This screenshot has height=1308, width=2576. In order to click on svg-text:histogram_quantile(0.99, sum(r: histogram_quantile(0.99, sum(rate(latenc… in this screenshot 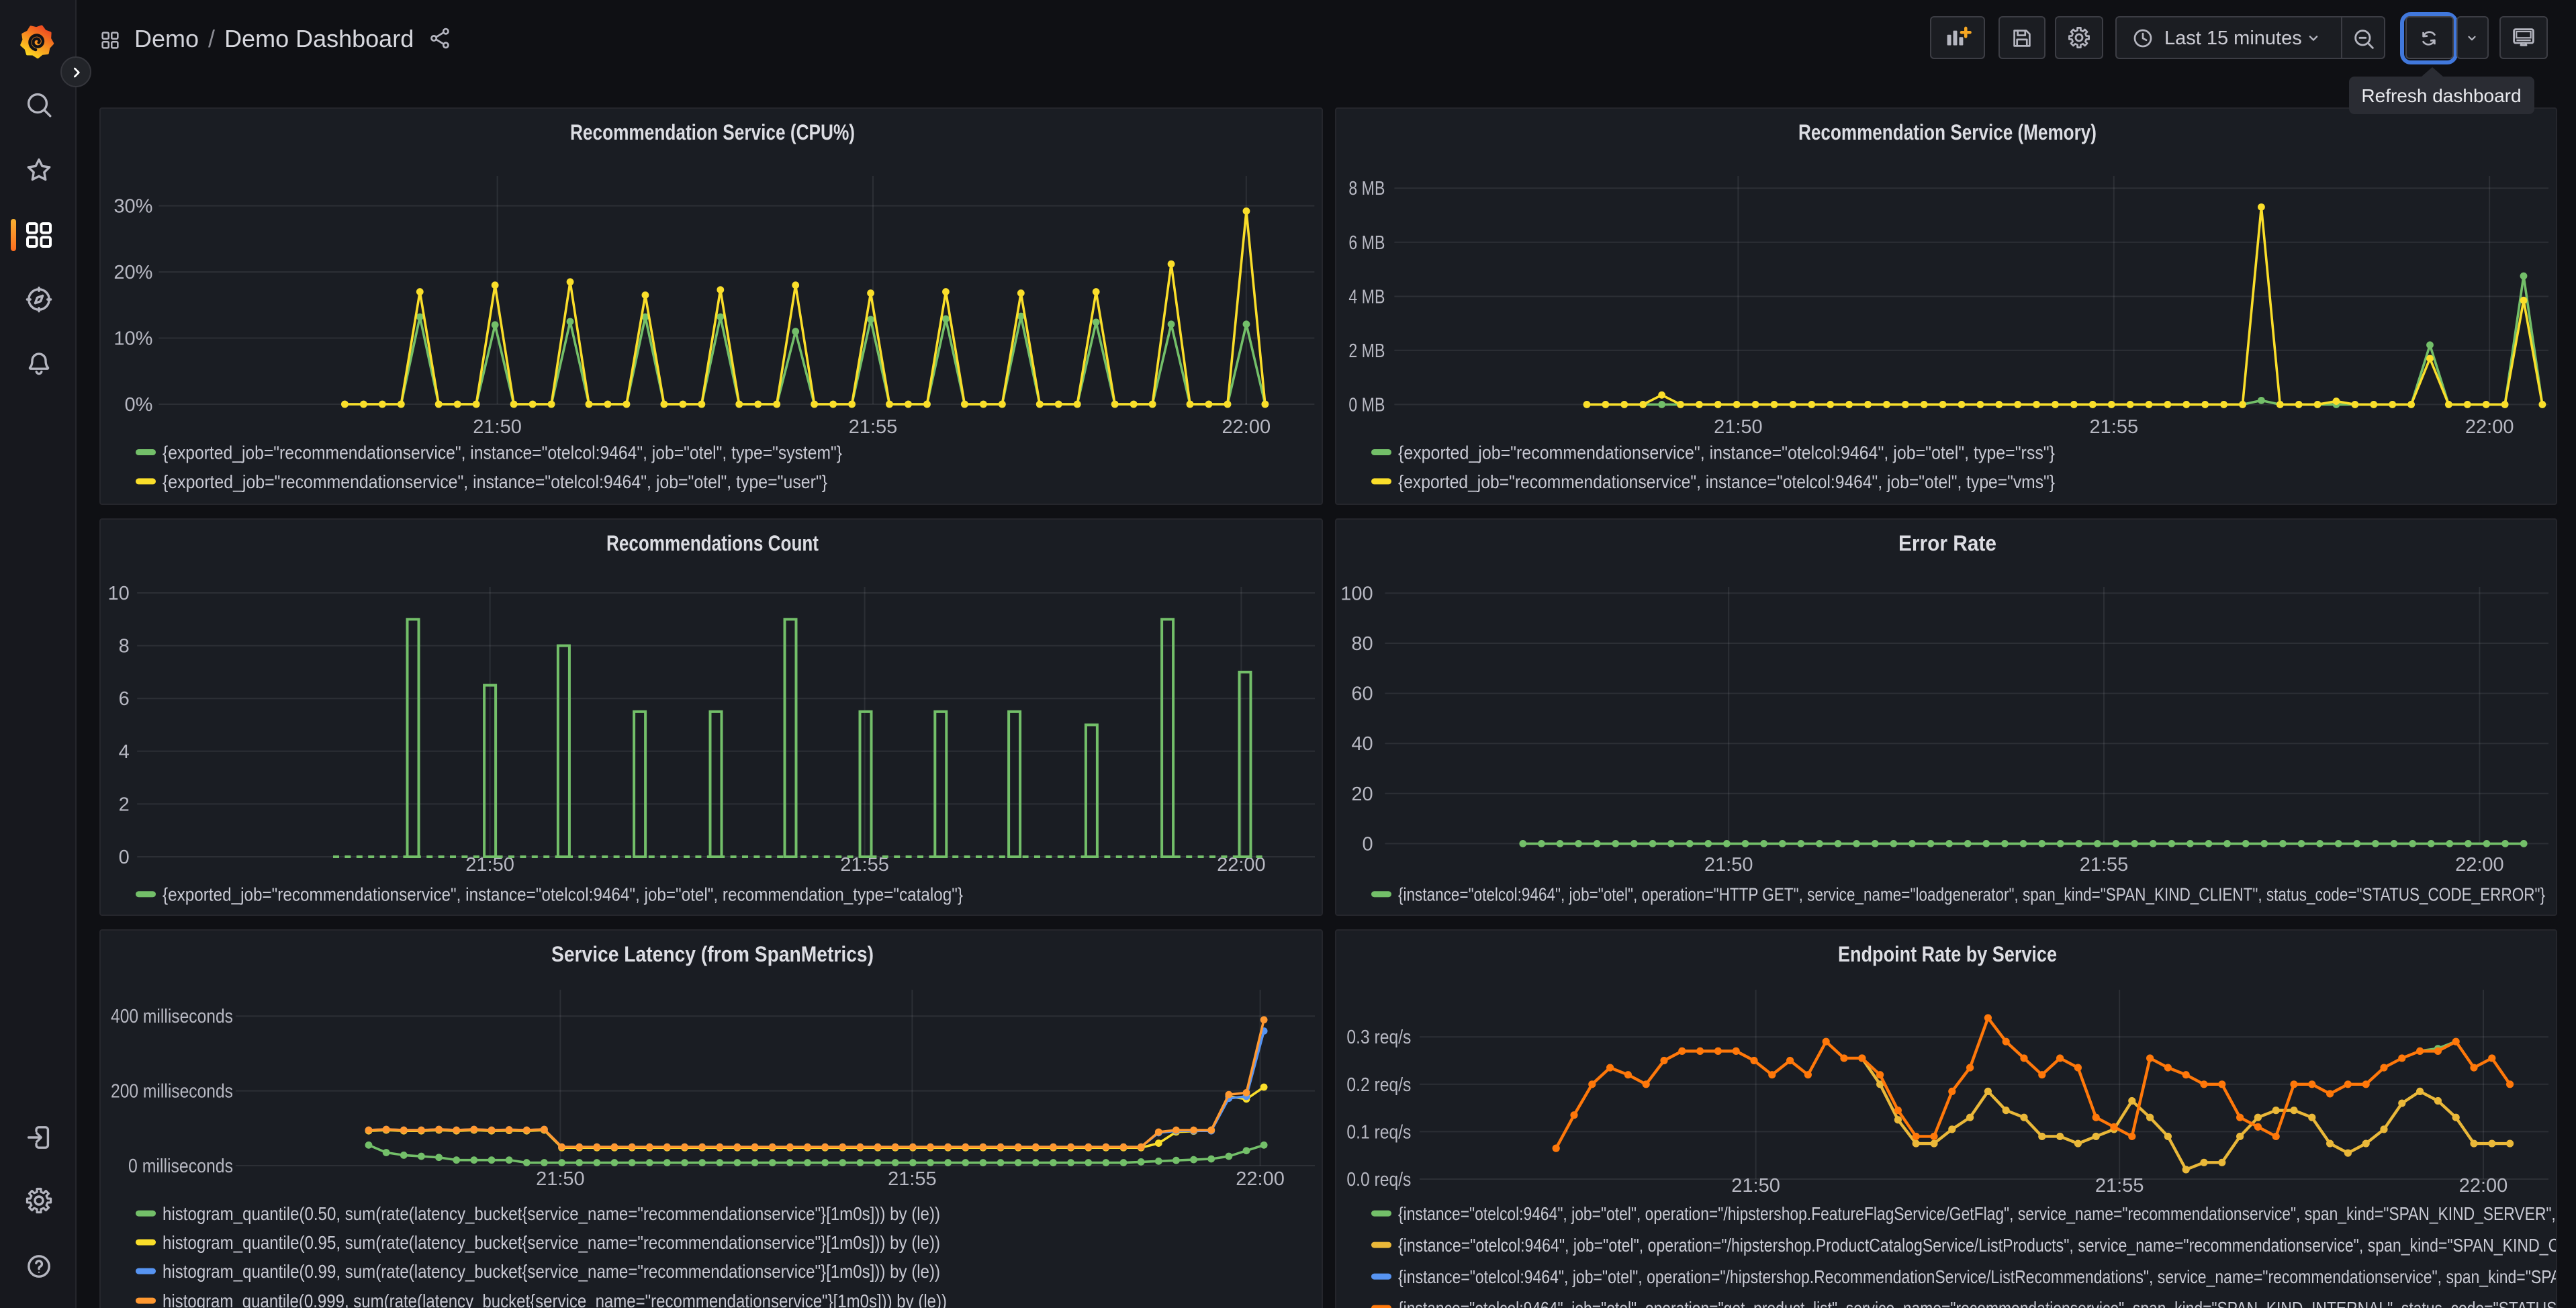, I will do `click(550, 1272)`.